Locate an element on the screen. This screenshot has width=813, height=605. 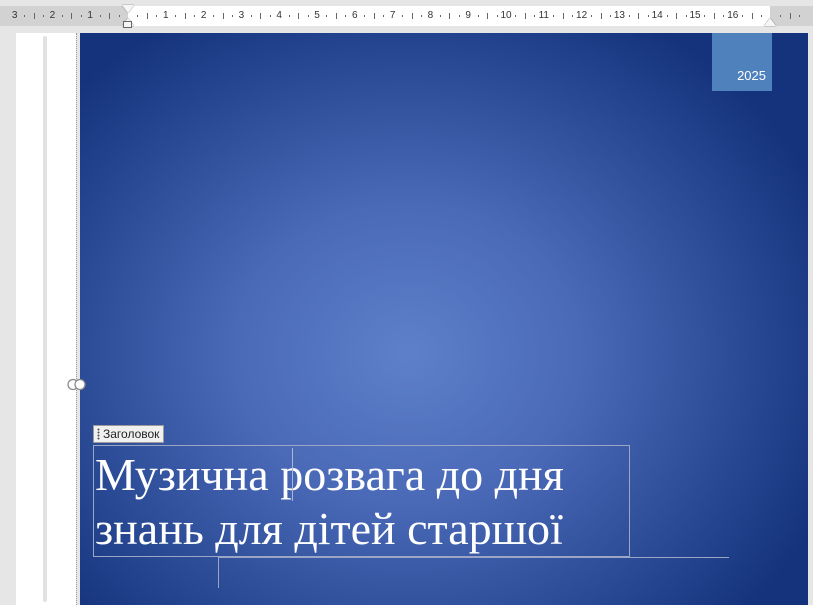
first-line-indent-marker-icon is located at coordinates (128, 9).